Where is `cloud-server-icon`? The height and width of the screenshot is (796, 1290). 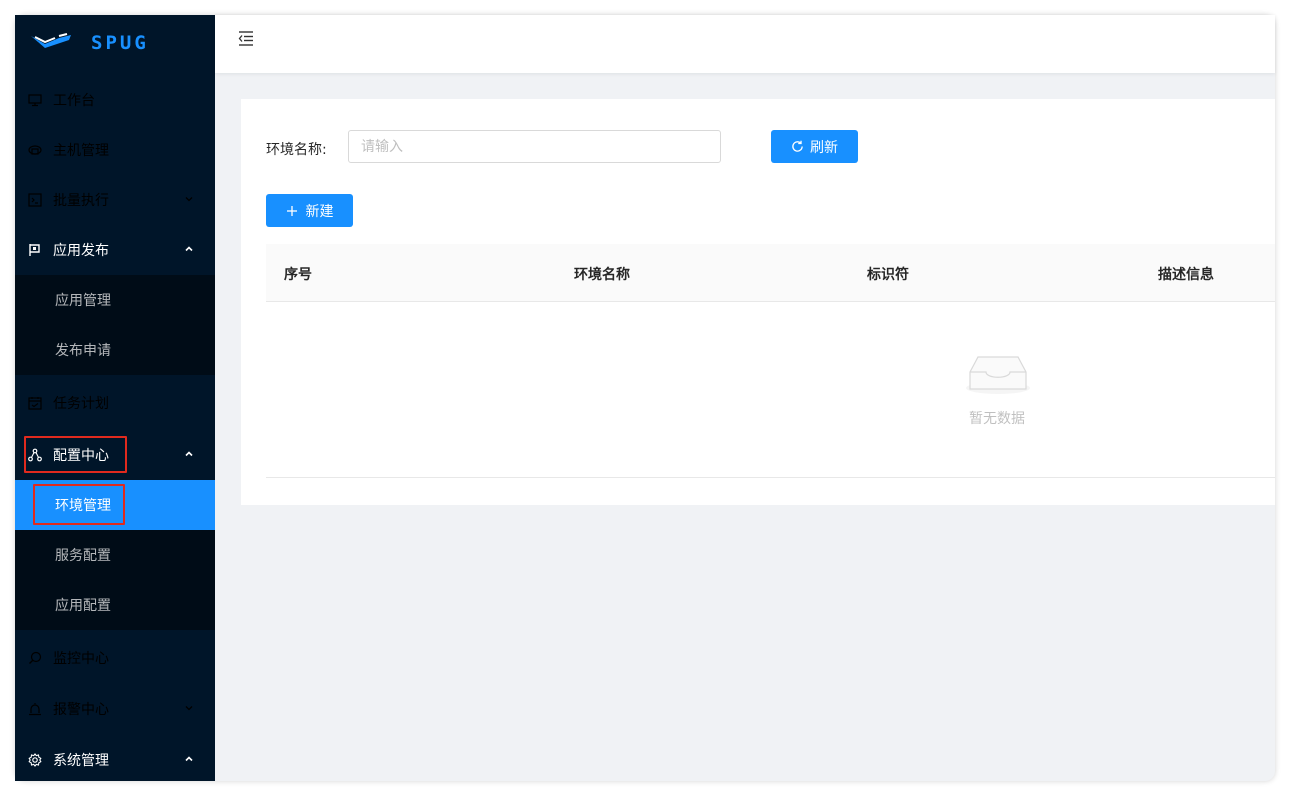
cloud-server-icon is located at coordinates (35, 150).